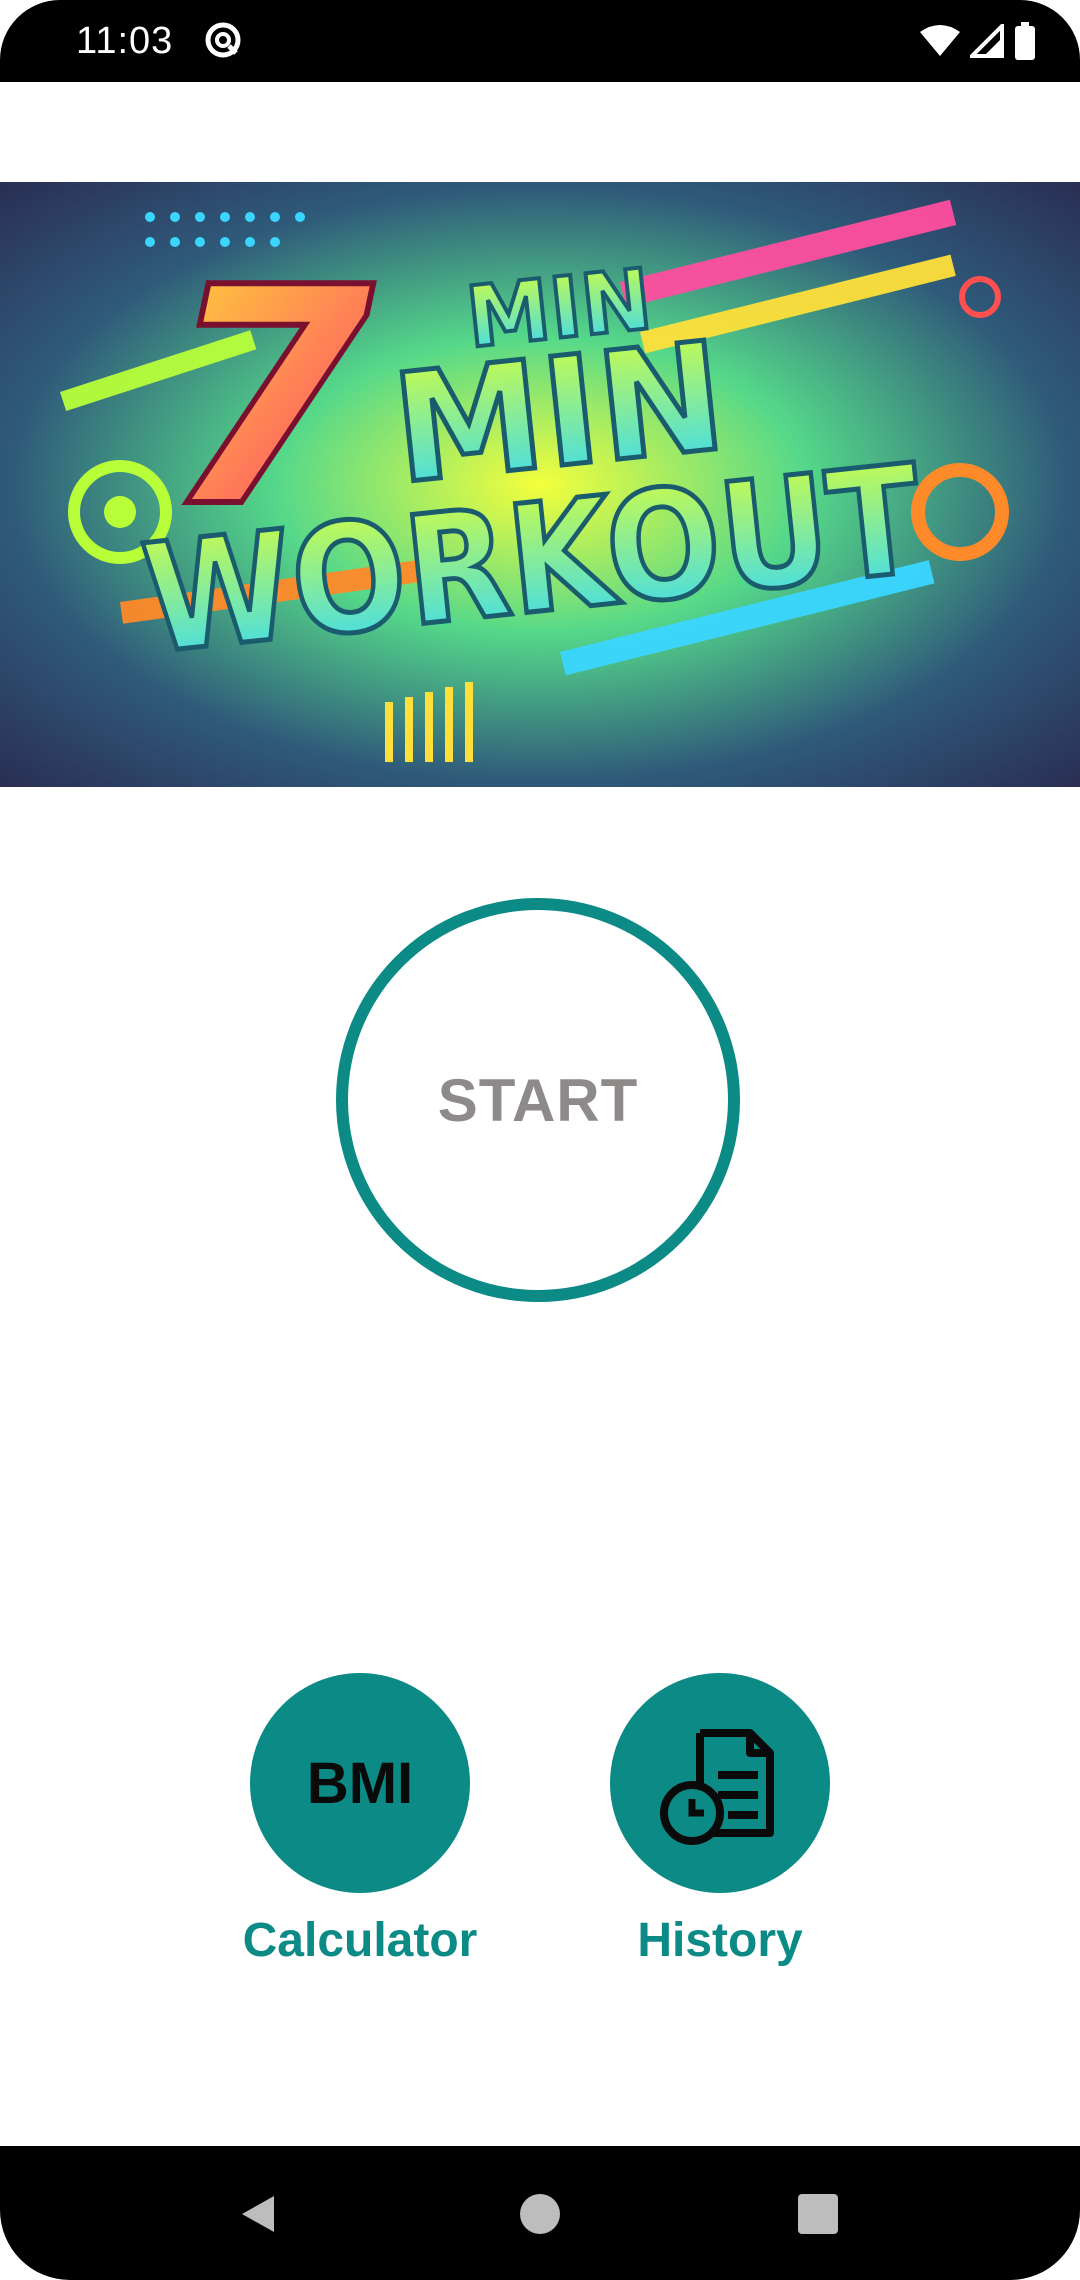 This screenshot has height=2280, width=1080. I want to click on at-sign-icon, so click(223, 40).